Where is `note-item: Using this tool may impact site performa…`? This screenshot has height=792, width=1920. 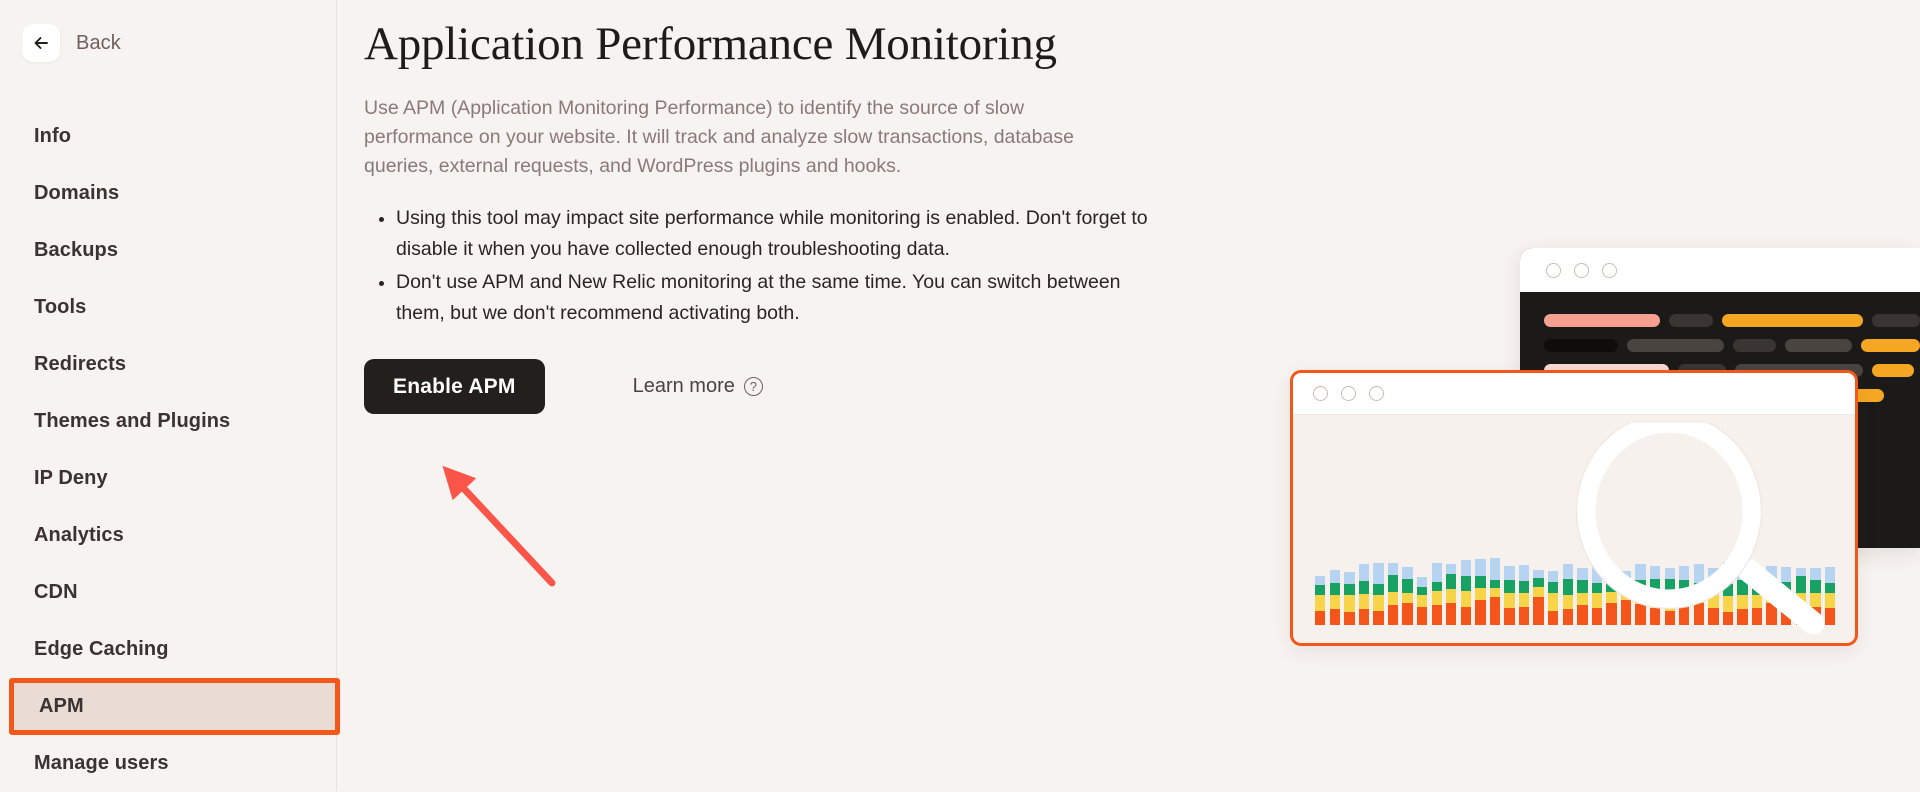
note-item: Using this tool may impact site performa… is located at coordinates (776, 234).